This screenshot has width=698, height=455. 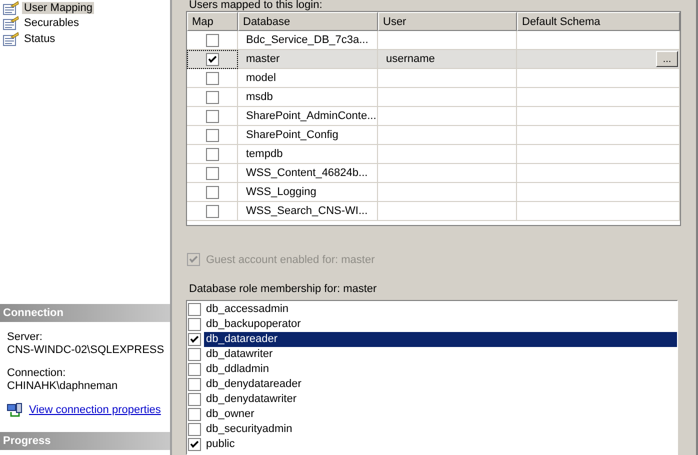 What do you see at coordinates (58, 8) in the screenshot?
I see `sidebar-item: User Mapping` at bounding box center [58, 8].